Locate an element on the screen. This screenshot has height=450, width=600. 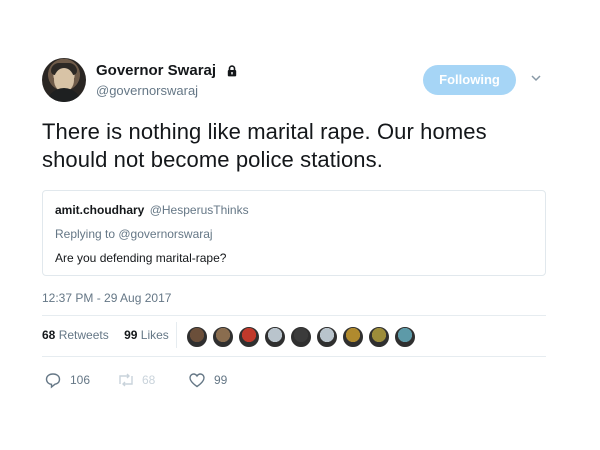
likes-stat: 99 Likes is located at coordinates (146, 335).